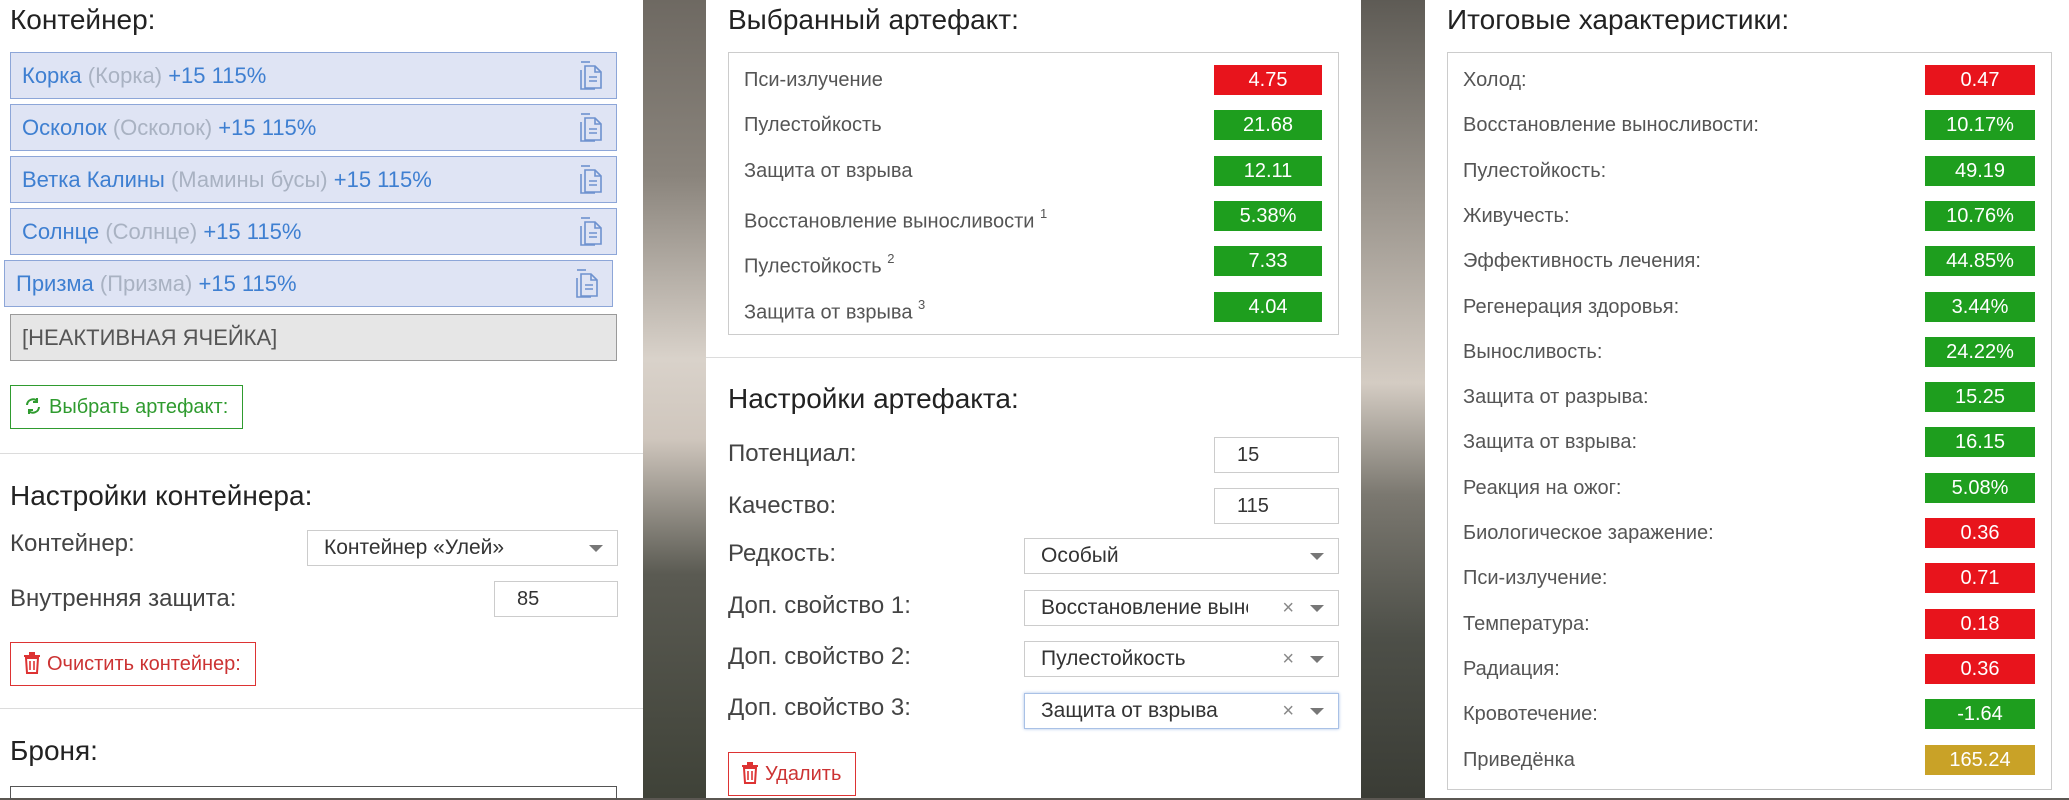 The width and height of the screenshot is (2069, 800). I want to click on total-stat-name: Пси-излучение:, so click(1535, 578).